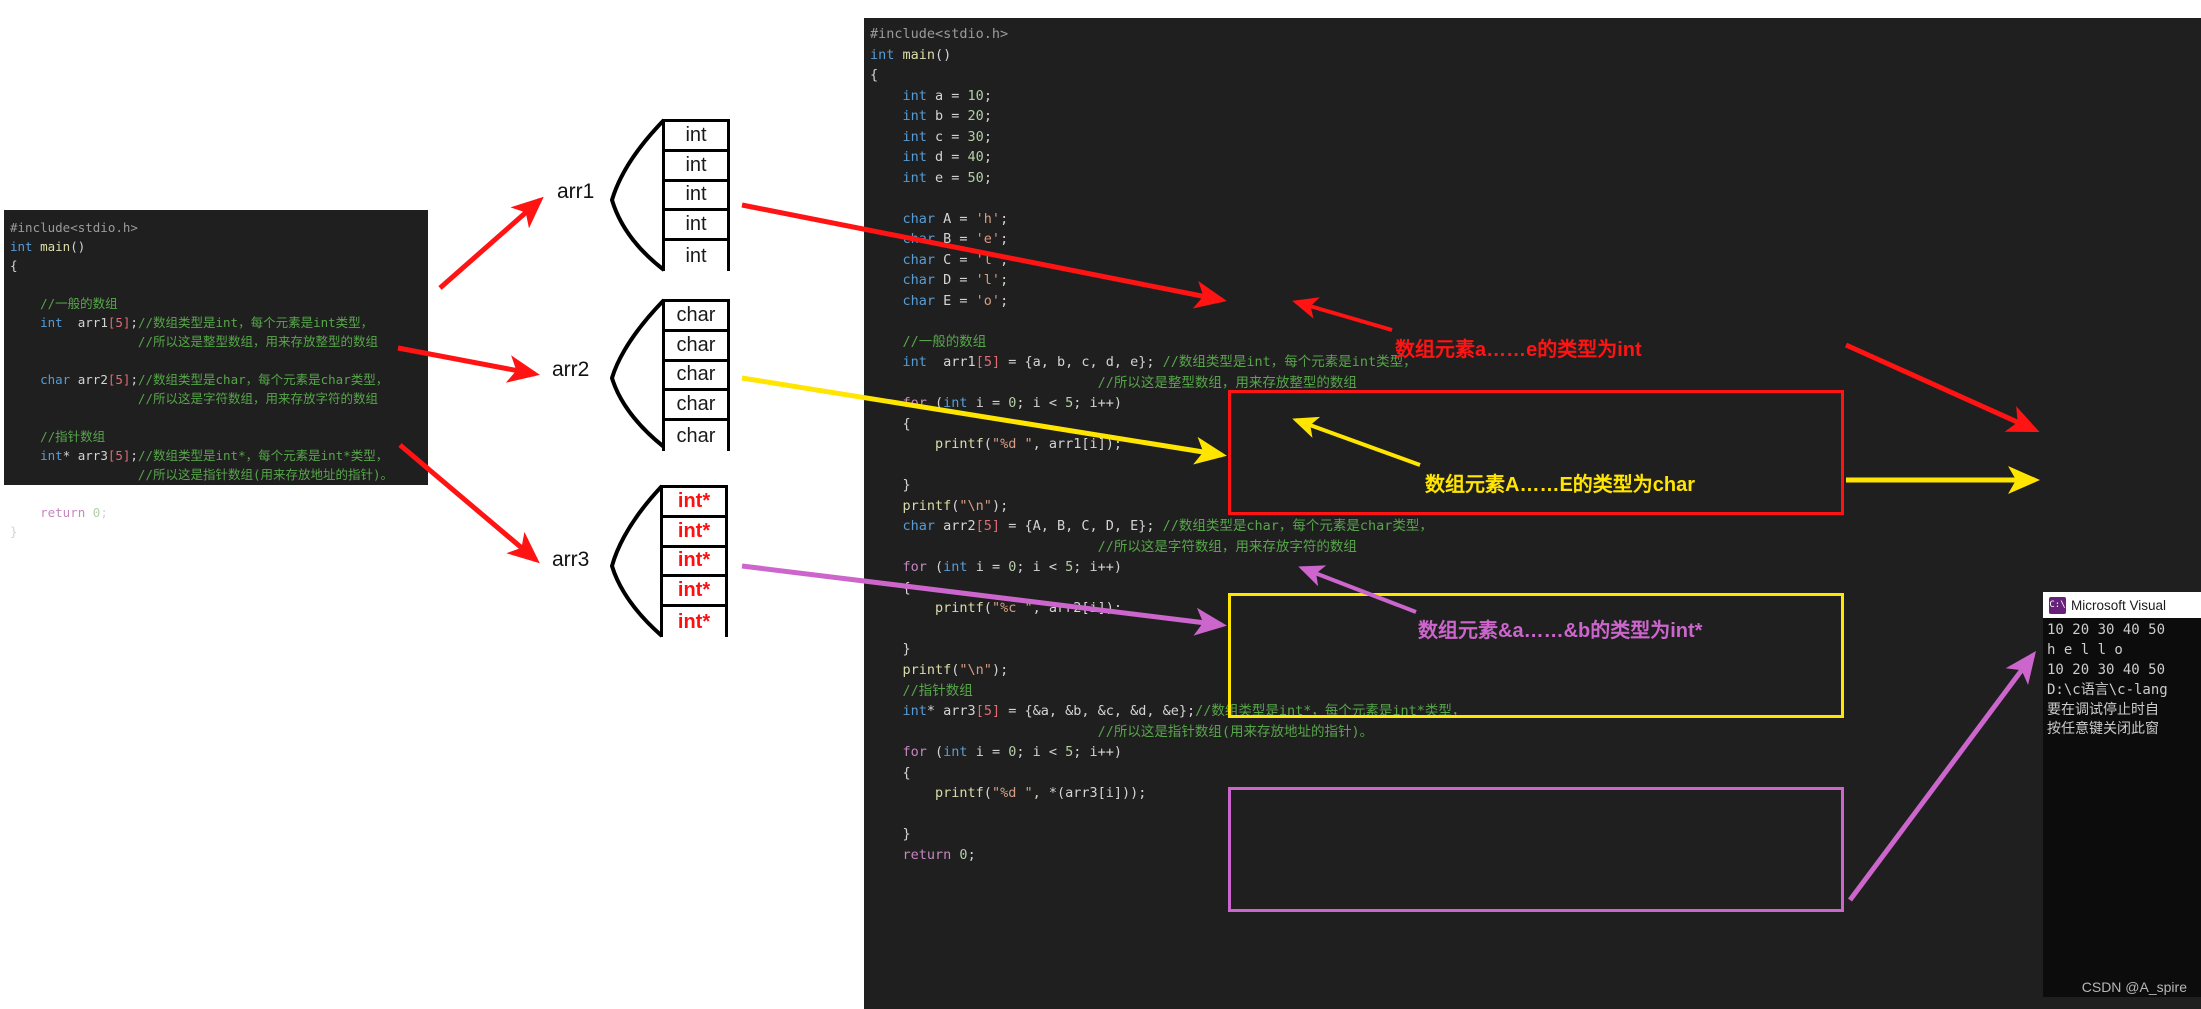 This screenshot has height=1009, width=2201. Describe the element at coordinates (1518, 350) in the screenshot. I see `annotation-int-type: 数组元素a……e的类型为int` at that location.